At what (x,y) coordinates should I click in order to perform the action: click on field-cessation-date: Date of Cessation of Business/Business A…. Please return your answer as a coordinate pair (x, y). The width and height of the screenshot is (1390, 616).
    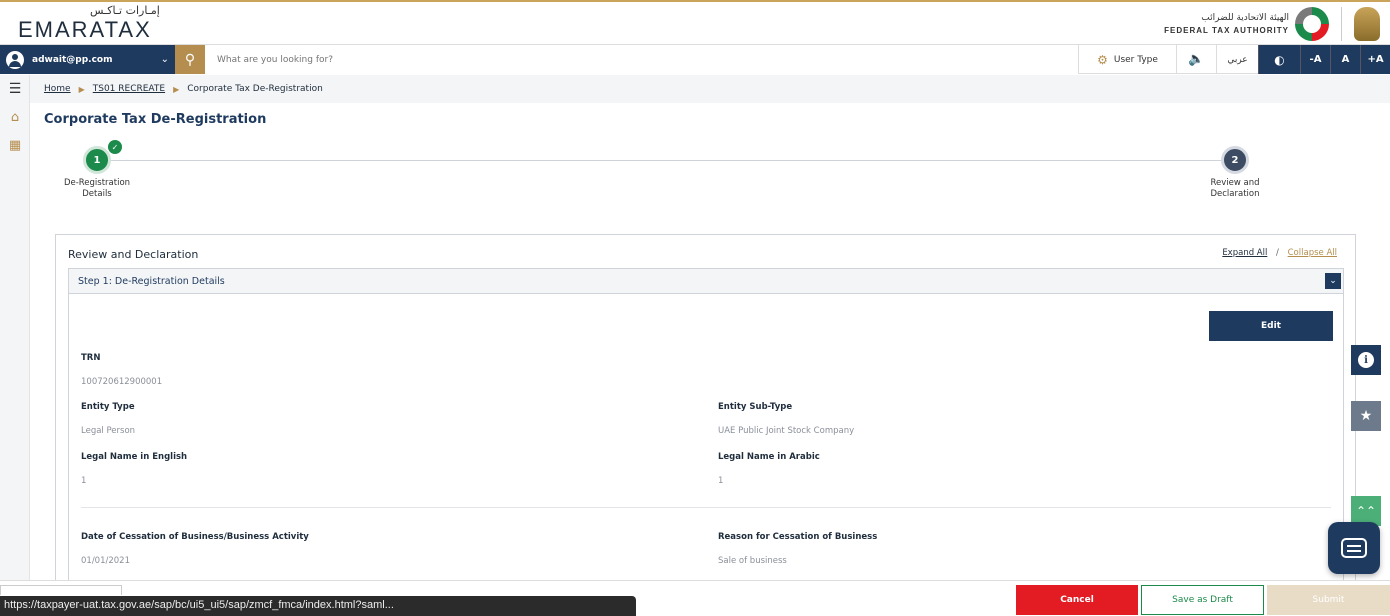
    Looking at the image, I should click on (195, 549).